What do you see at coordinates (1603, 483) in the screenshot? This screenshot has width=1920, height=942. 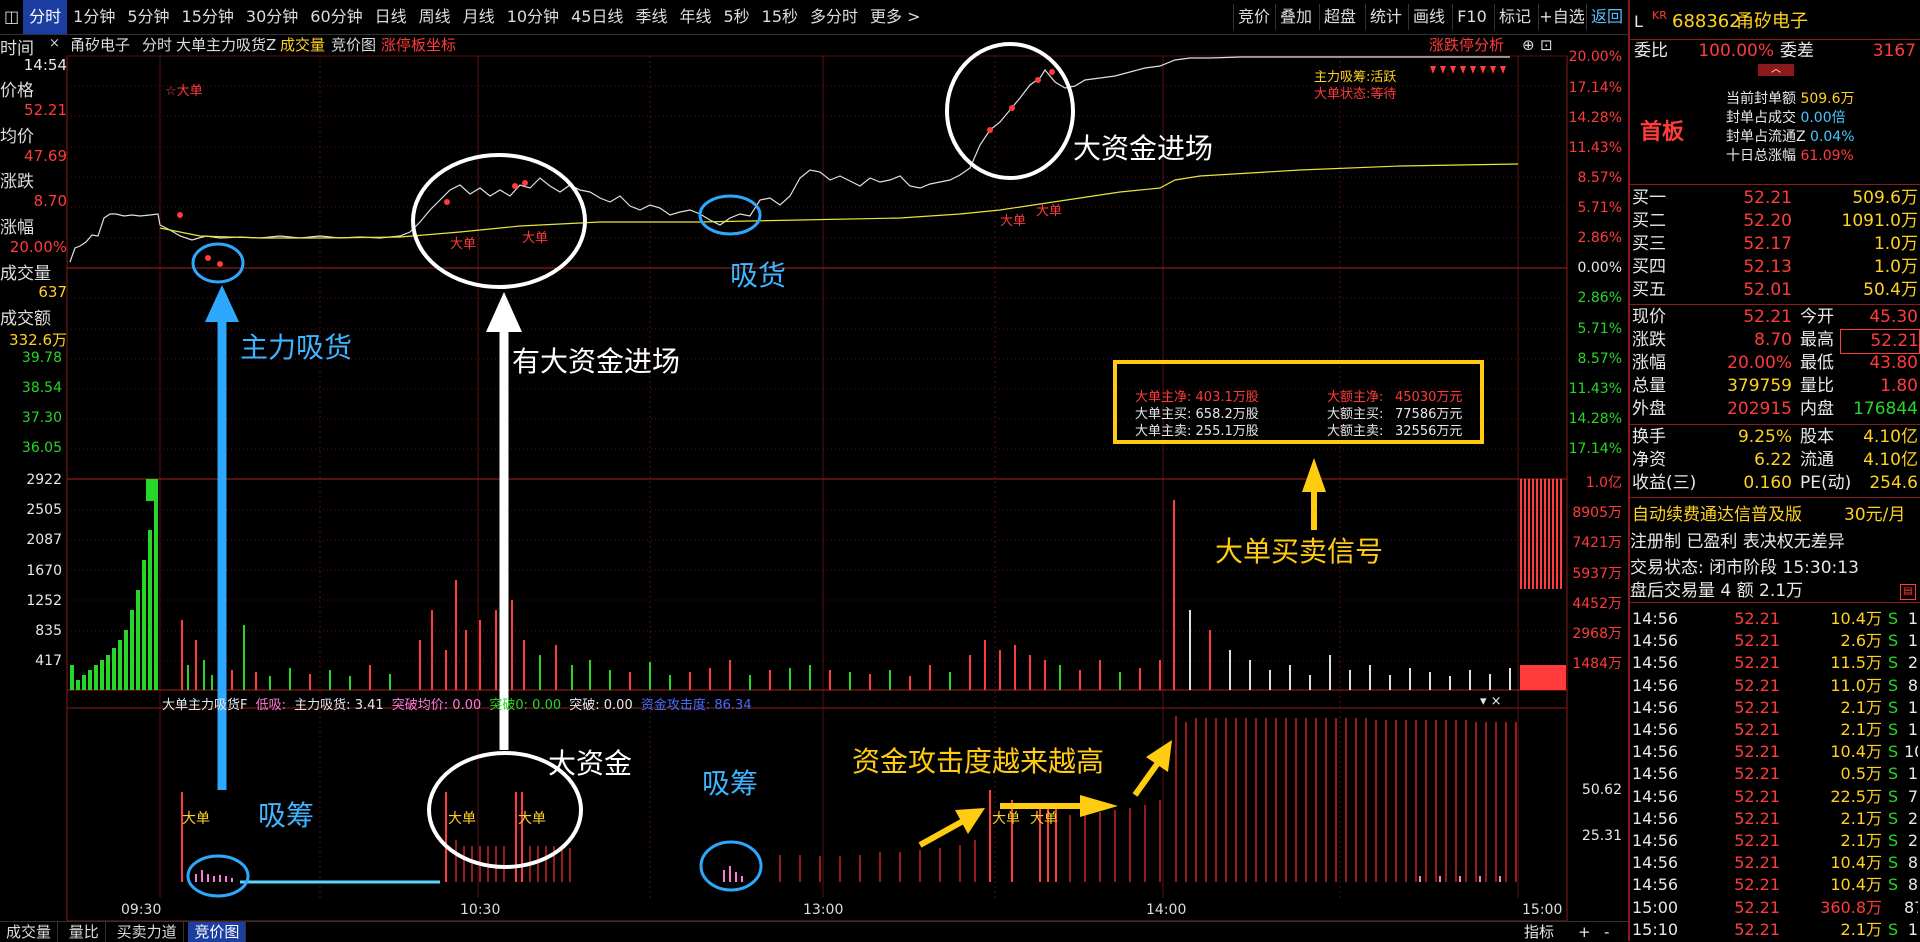 I see `vol-axis-right-0: 1.0亿` at bounding box center [1603, 483].